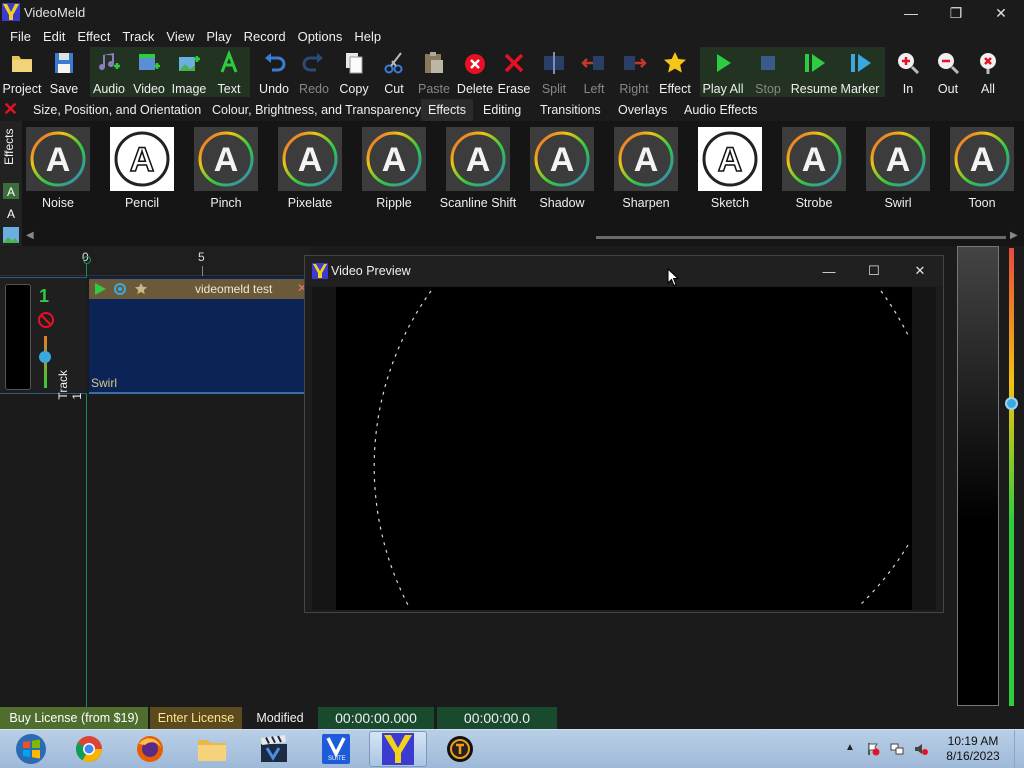  Describe the element at coordinates (229, 72) in the screenshot. I see `add-text-button: Text` at that location.